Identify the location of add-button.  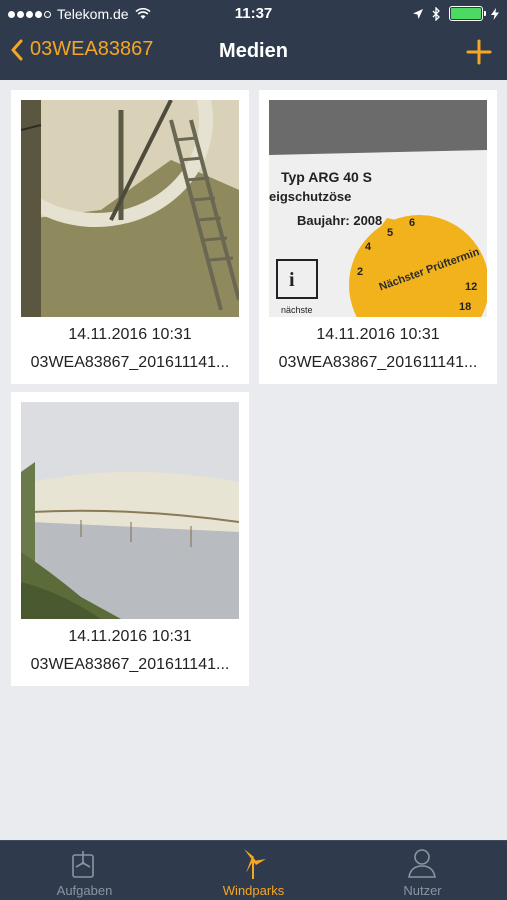
(479, 52).